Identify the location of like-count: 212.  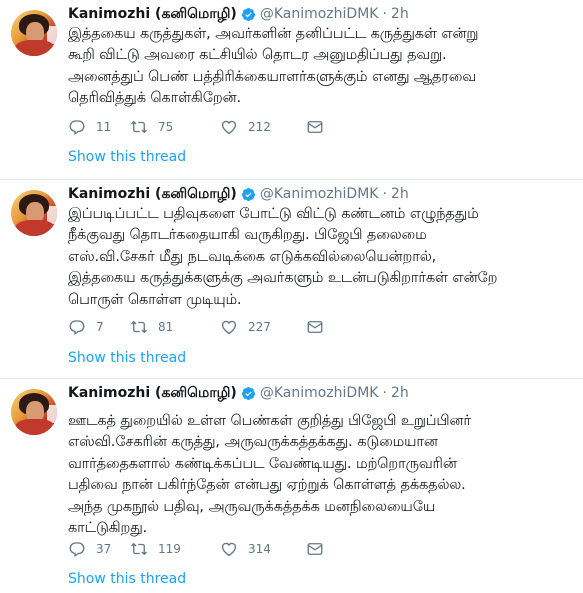
(259, 127).